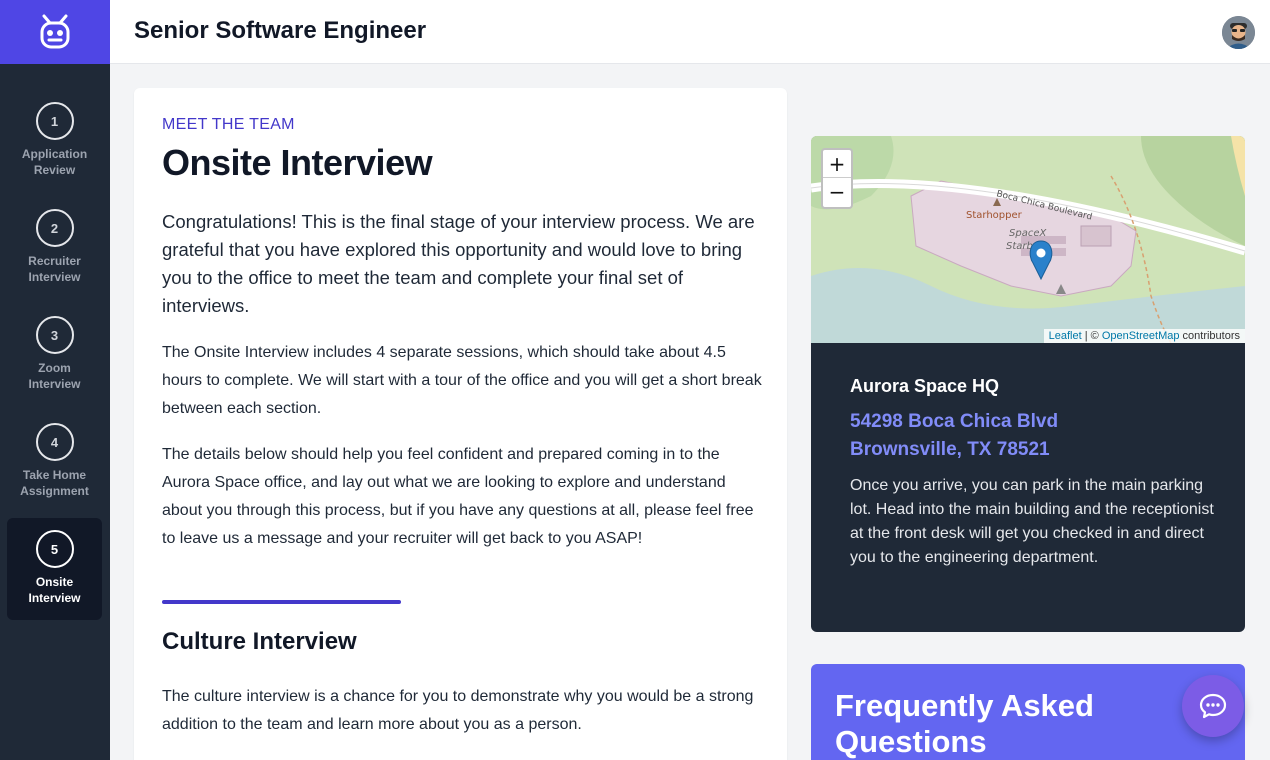  What do you see at coordinates (259, 641) in the screenshot?
I see `section-title: Culture Interview` at bounding box center [259, 641].